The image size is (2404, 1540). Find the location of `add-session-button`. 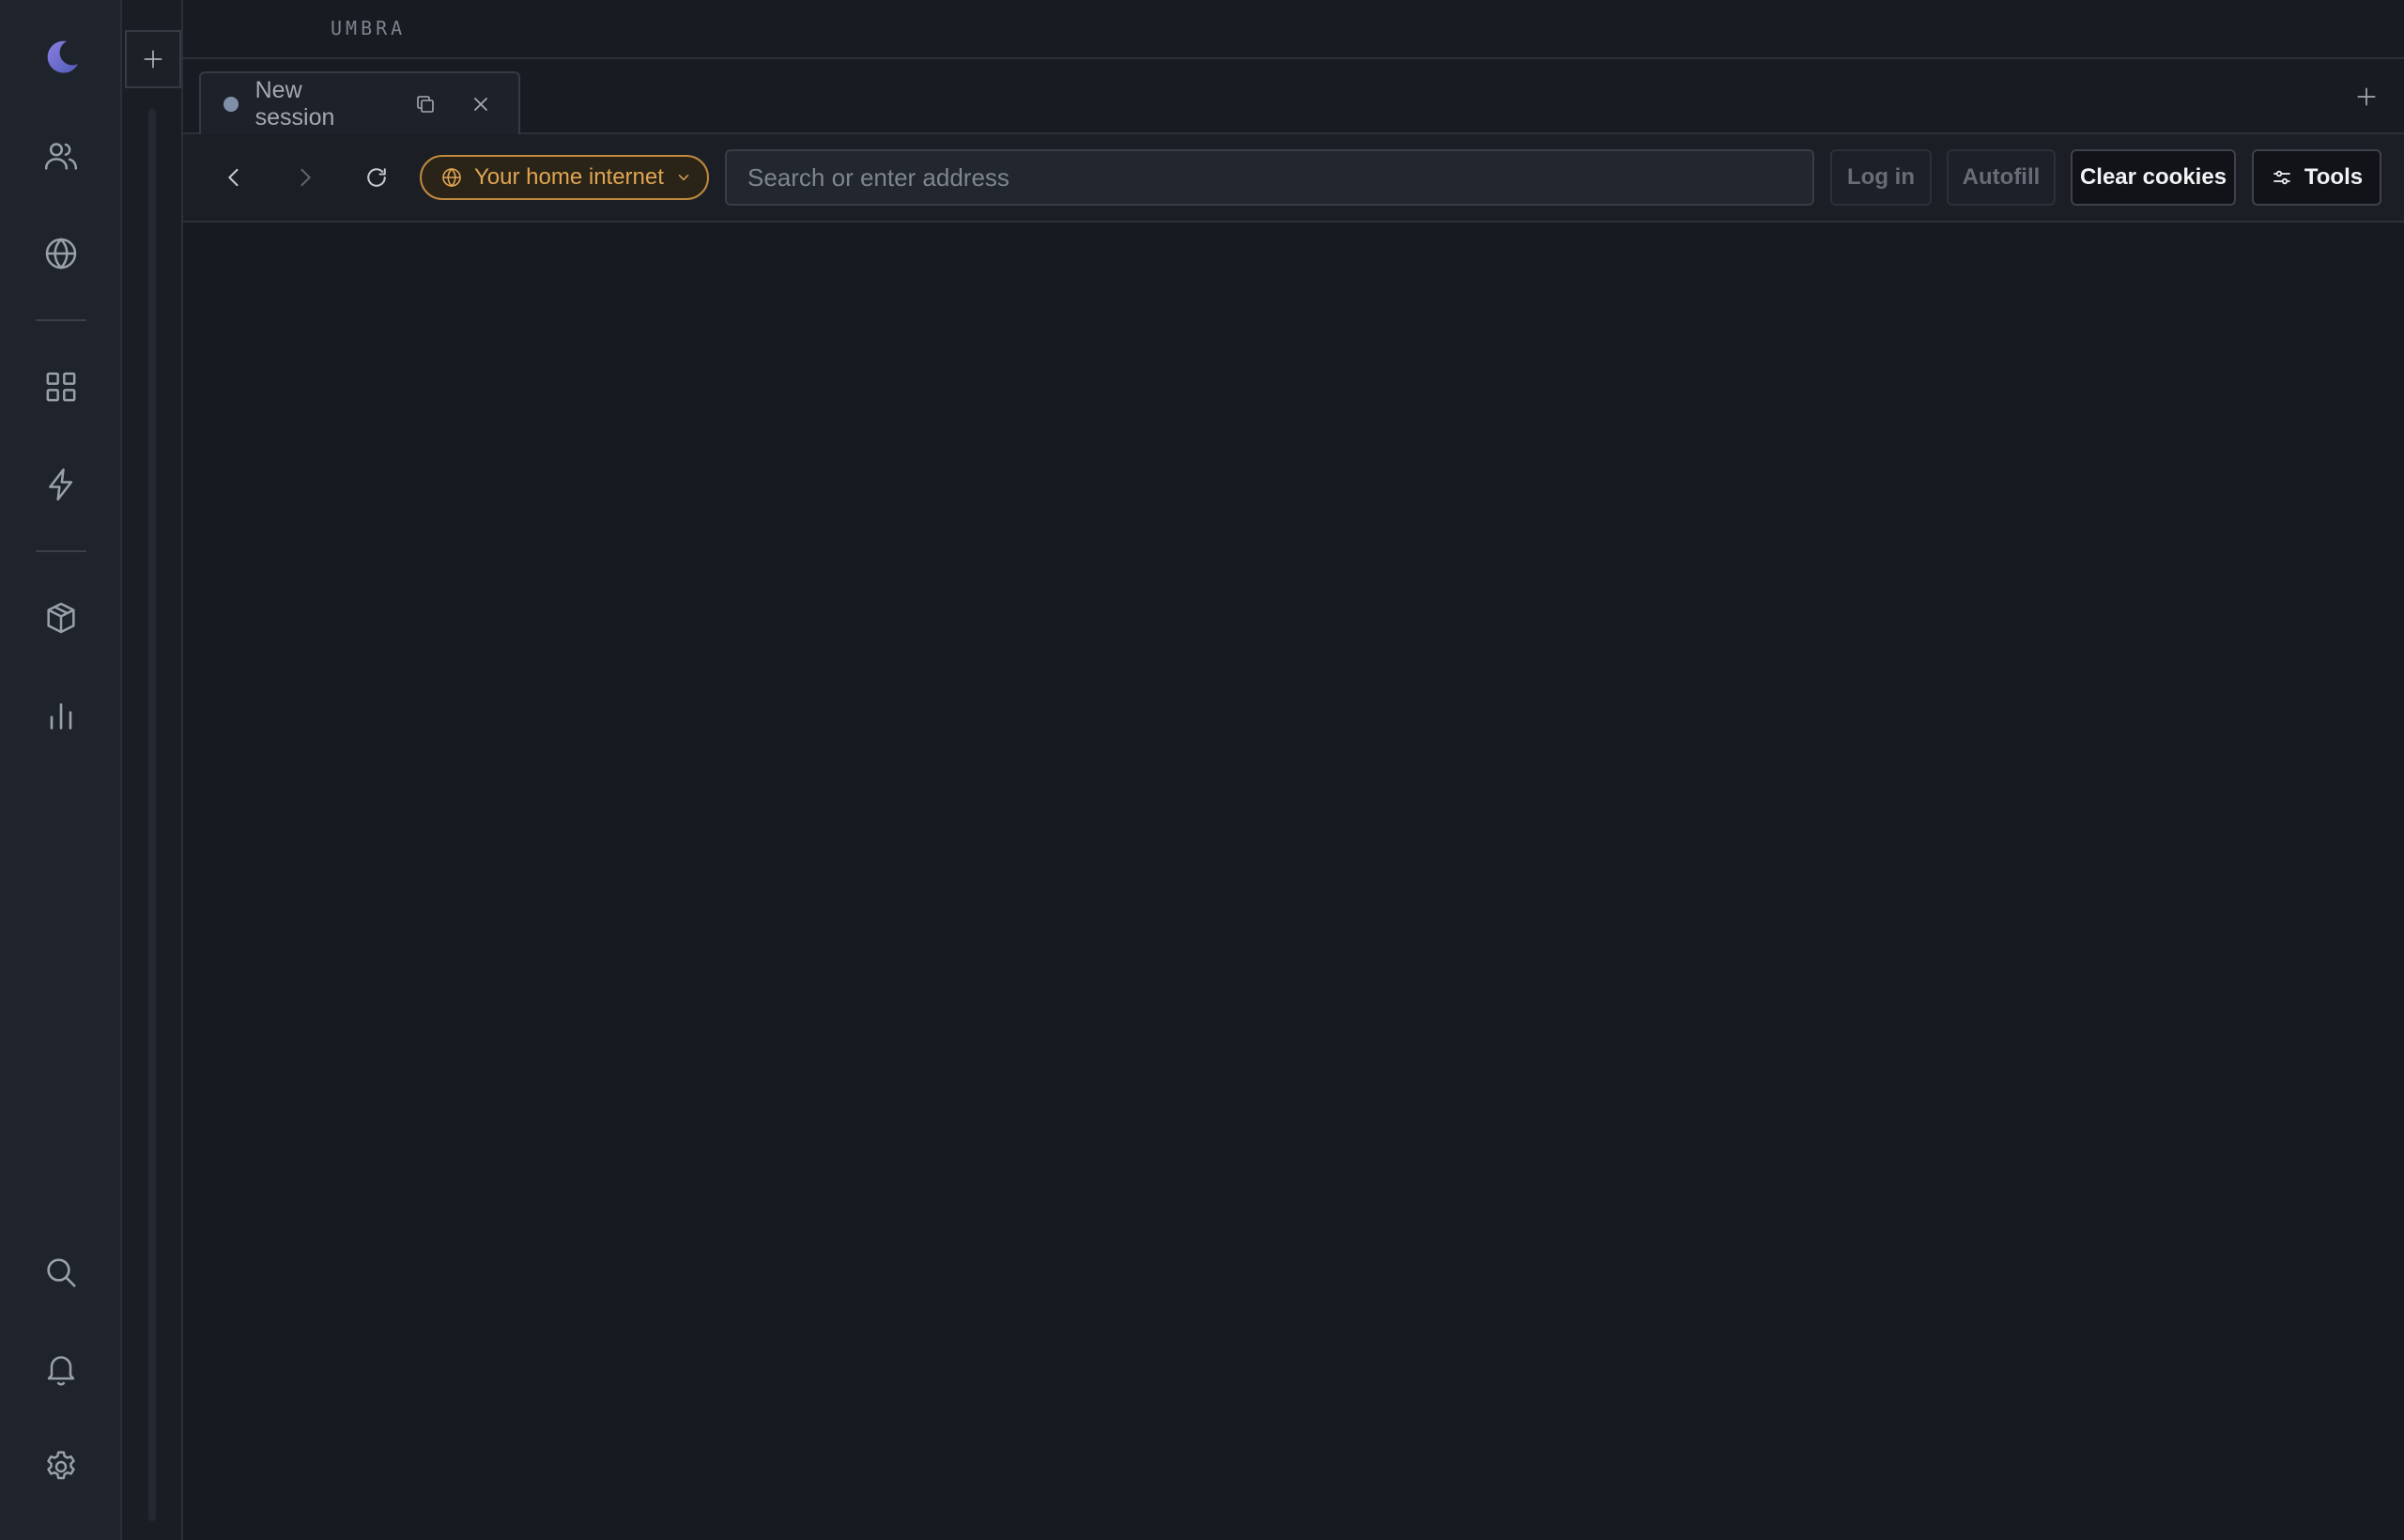

add-session-button is located at coordinates (153, 59).